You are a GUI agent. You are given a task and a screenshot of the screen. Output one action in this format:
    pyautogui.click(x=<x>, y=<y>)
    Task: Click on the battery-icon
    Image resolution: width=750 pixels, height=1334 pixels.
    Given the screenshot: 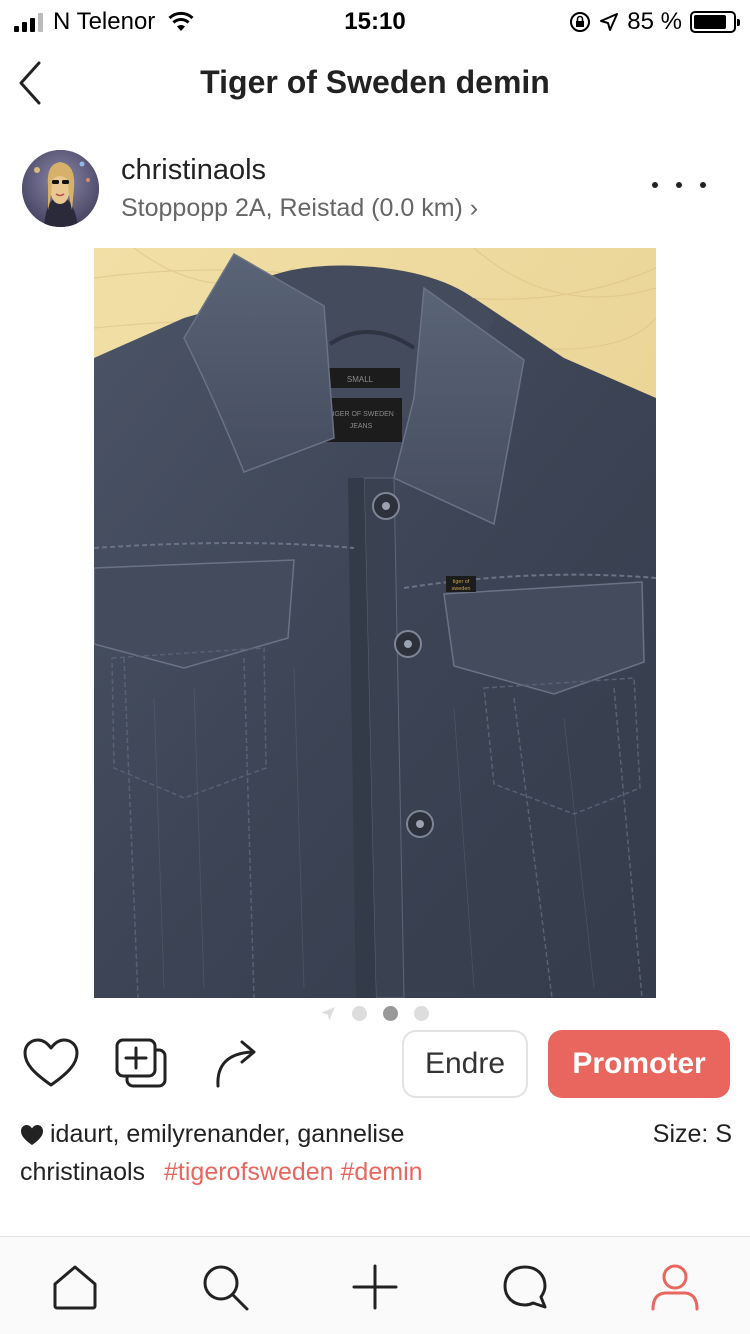 What is the action you would take?
    pyautogui.click(x=715, y=22)
    